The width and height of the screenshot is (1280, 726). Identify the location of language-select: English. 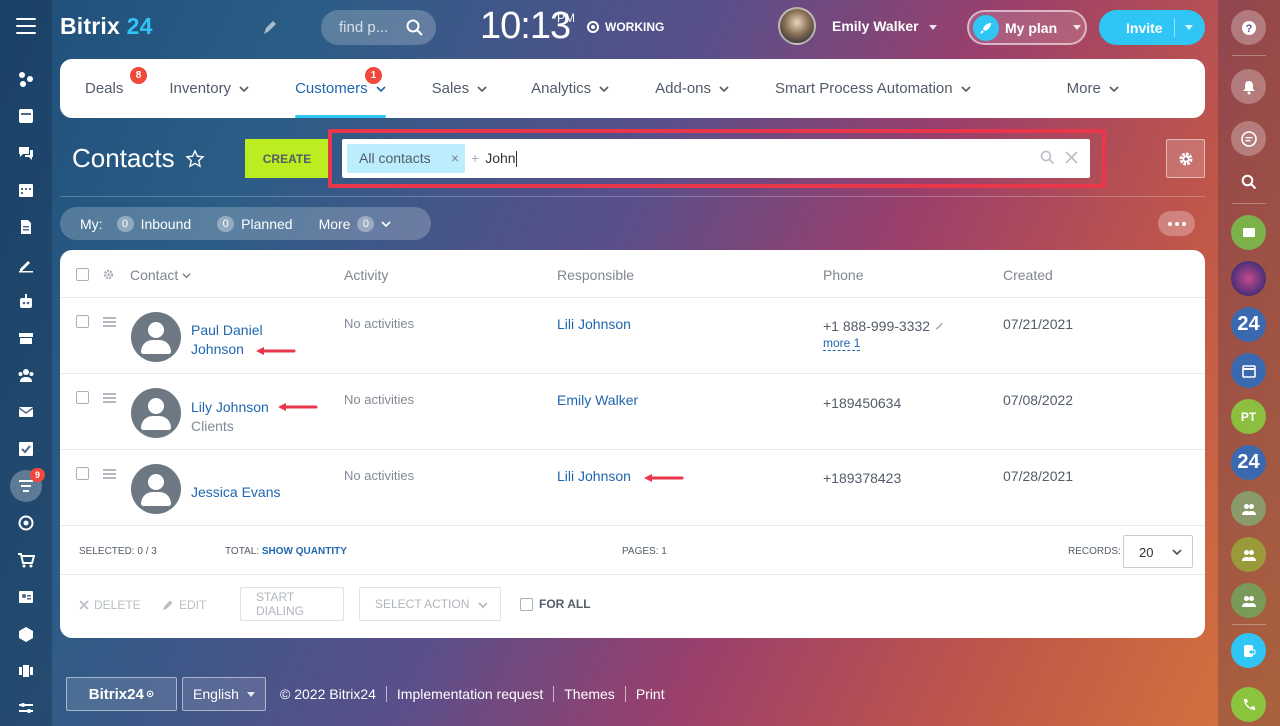
(224, 694).